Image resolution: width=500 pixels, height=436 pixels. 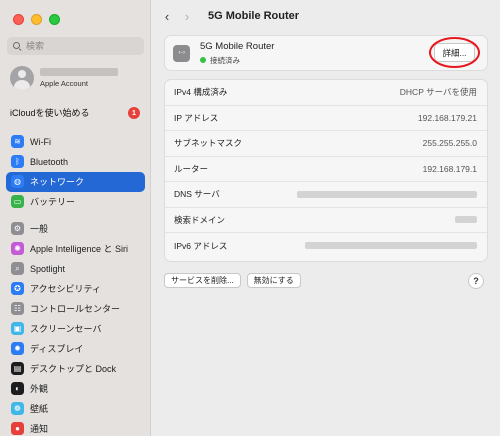 What do you see at coordinates (17, 162) in the screenshot?
I see `bluetooth-icon: ᛒ` at bounding box center [17, 162].